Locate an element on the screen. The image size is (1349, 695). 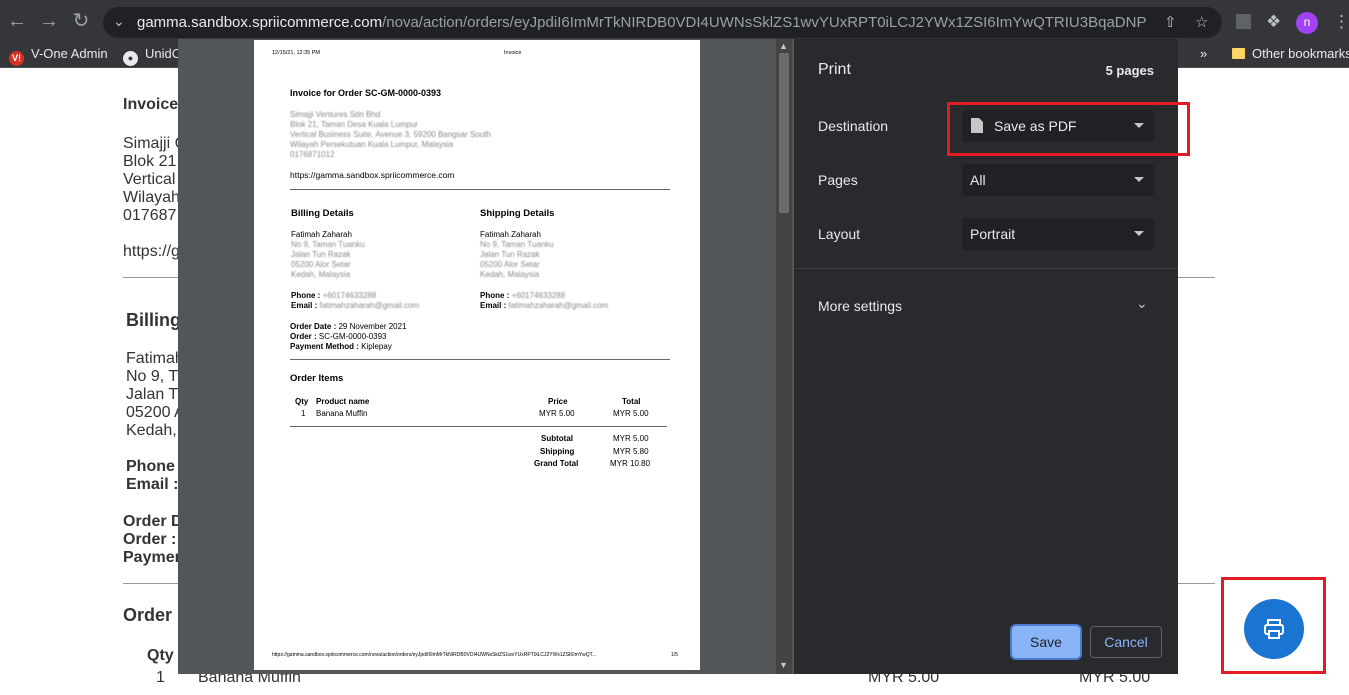
scroll-up-icon: ▲ is located at coordinates (783, 46).